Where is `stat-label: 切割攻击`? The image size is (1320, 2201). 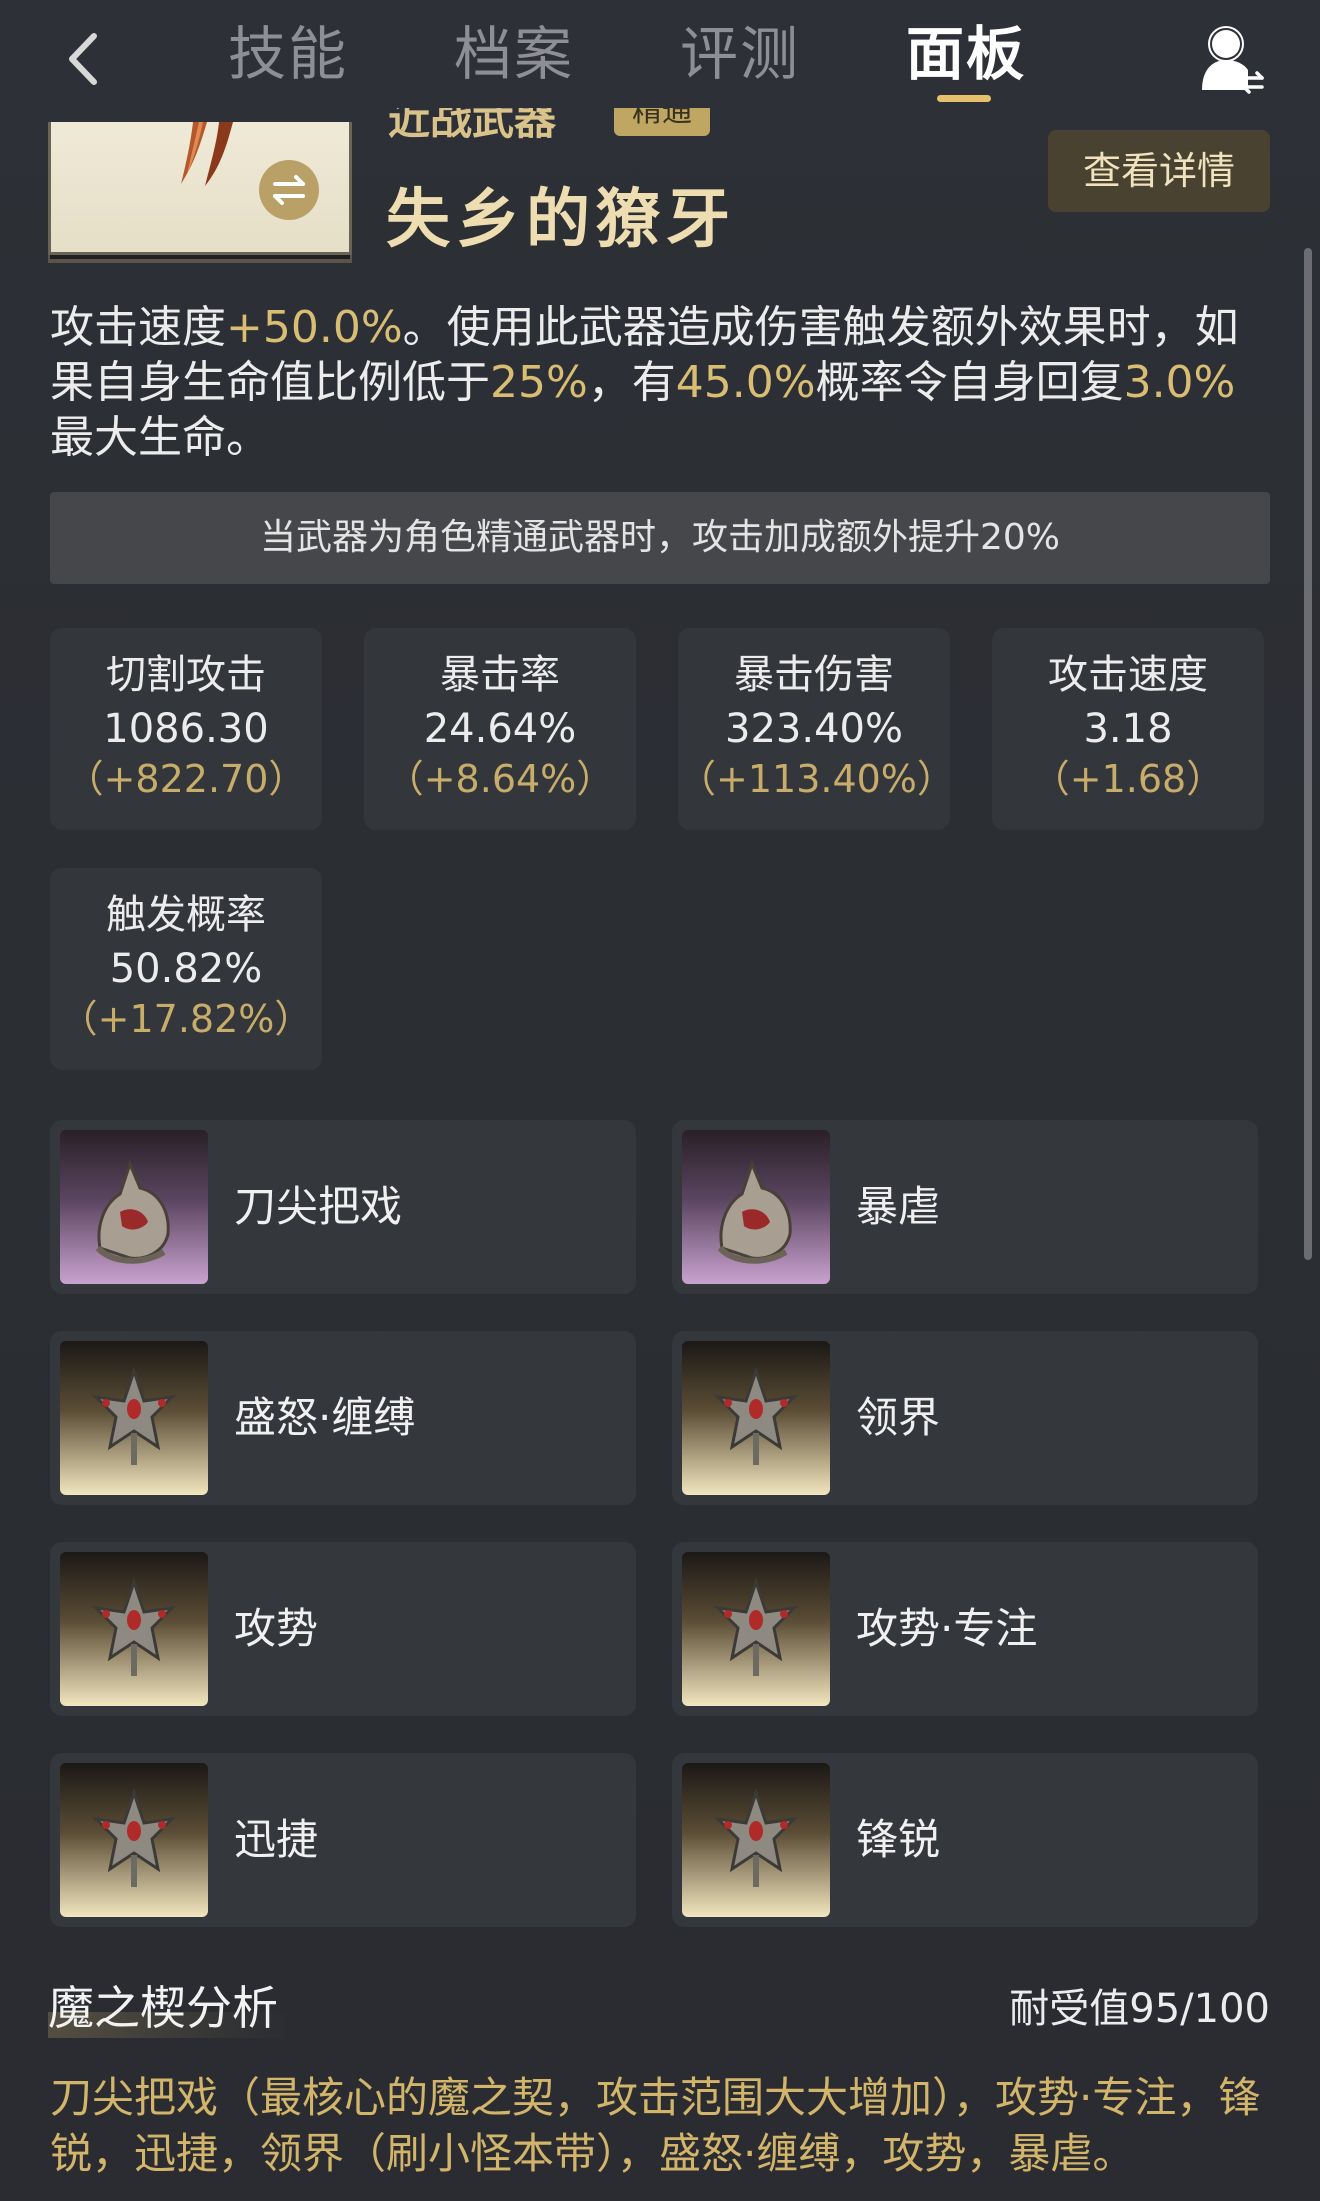
stat-label: 切割攻击 is located at coordinates (186, 675).